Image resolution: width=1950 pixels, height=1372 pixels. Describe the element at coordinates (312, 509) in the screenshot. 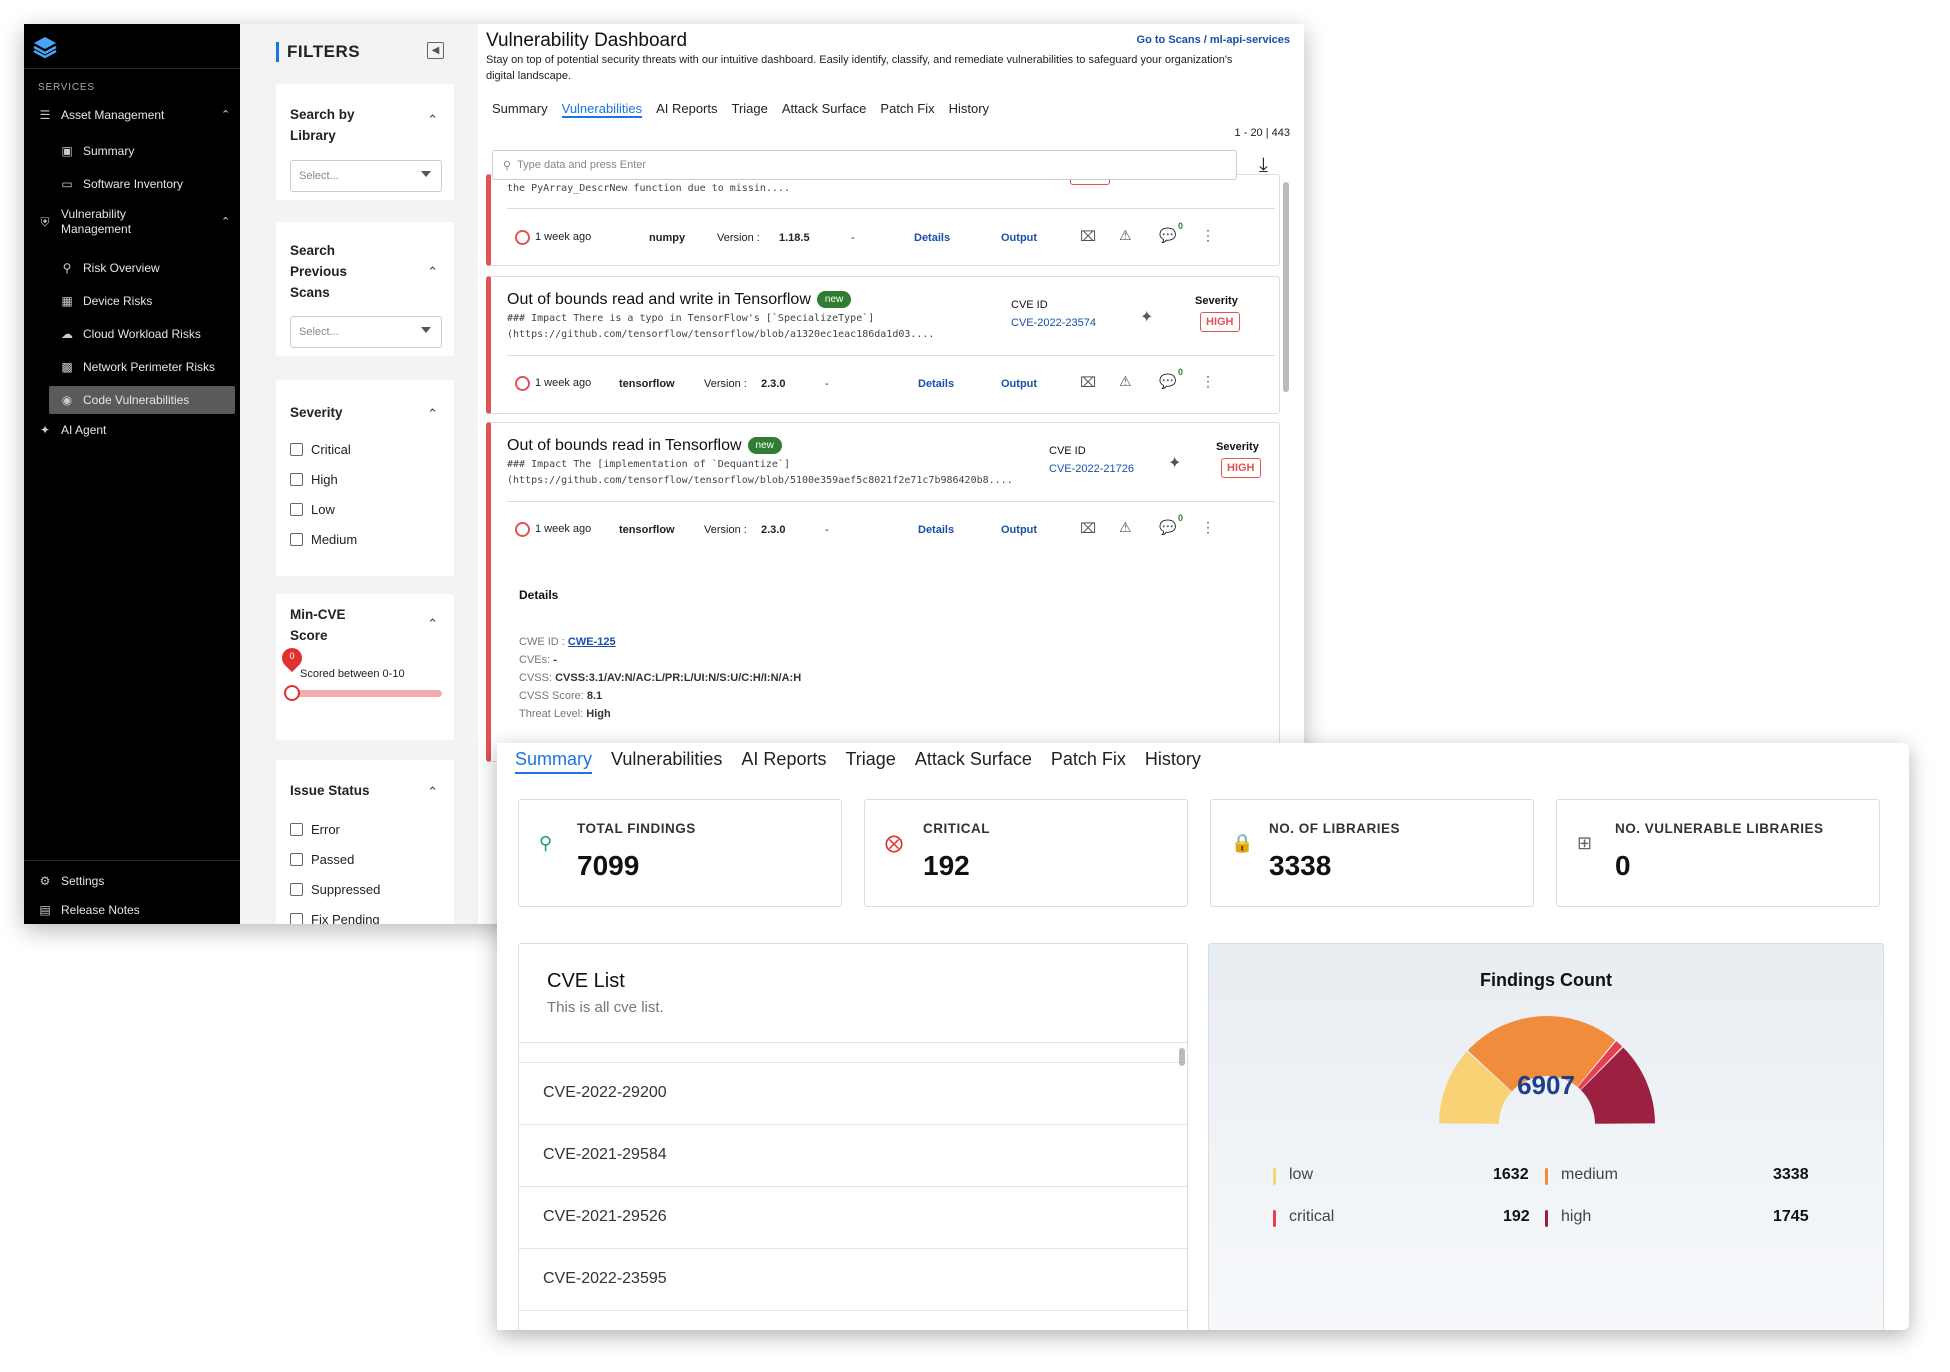

I see `severity-low-checkbox: Low` at that location.